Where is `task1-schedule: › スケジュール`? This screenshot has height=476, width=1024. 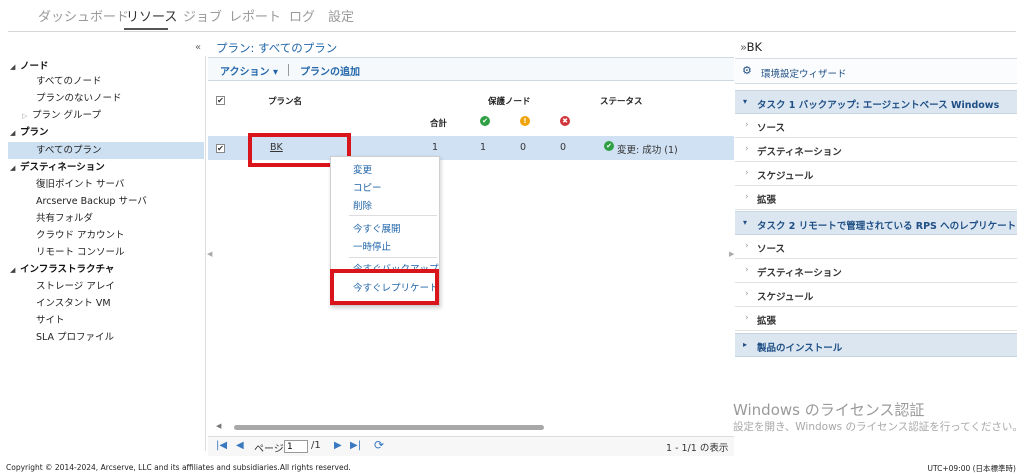 task1-schedule: › スケジュール is located at coordinates (876, 174).